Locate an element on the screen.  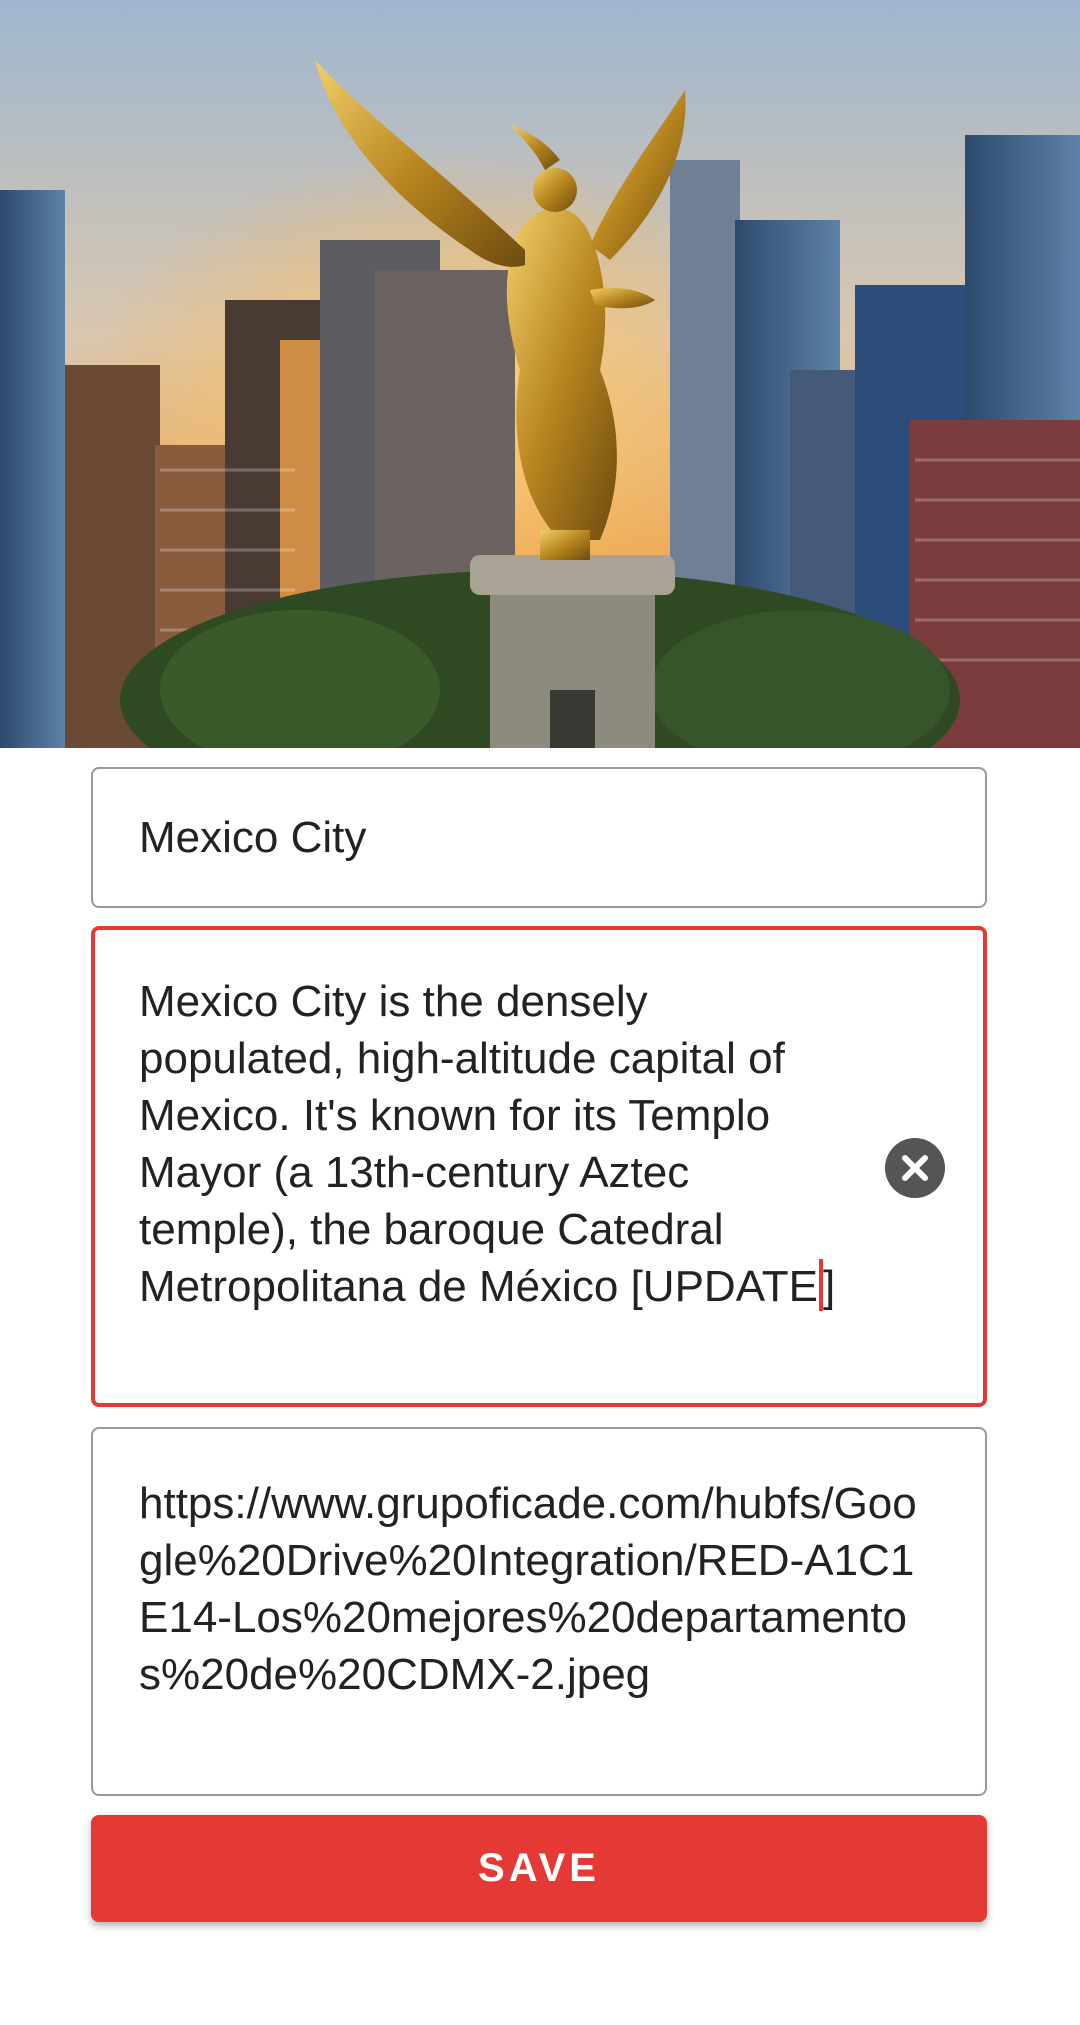
name-input-value: Mexico City is located at coordinates (253, 837).